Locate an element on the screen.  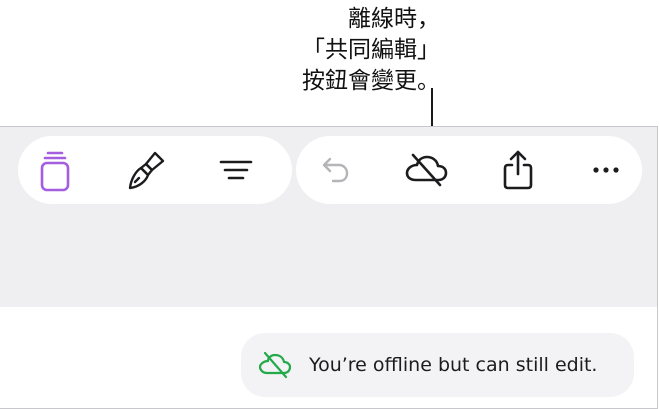
share-button is located at coordinates (518, 170).